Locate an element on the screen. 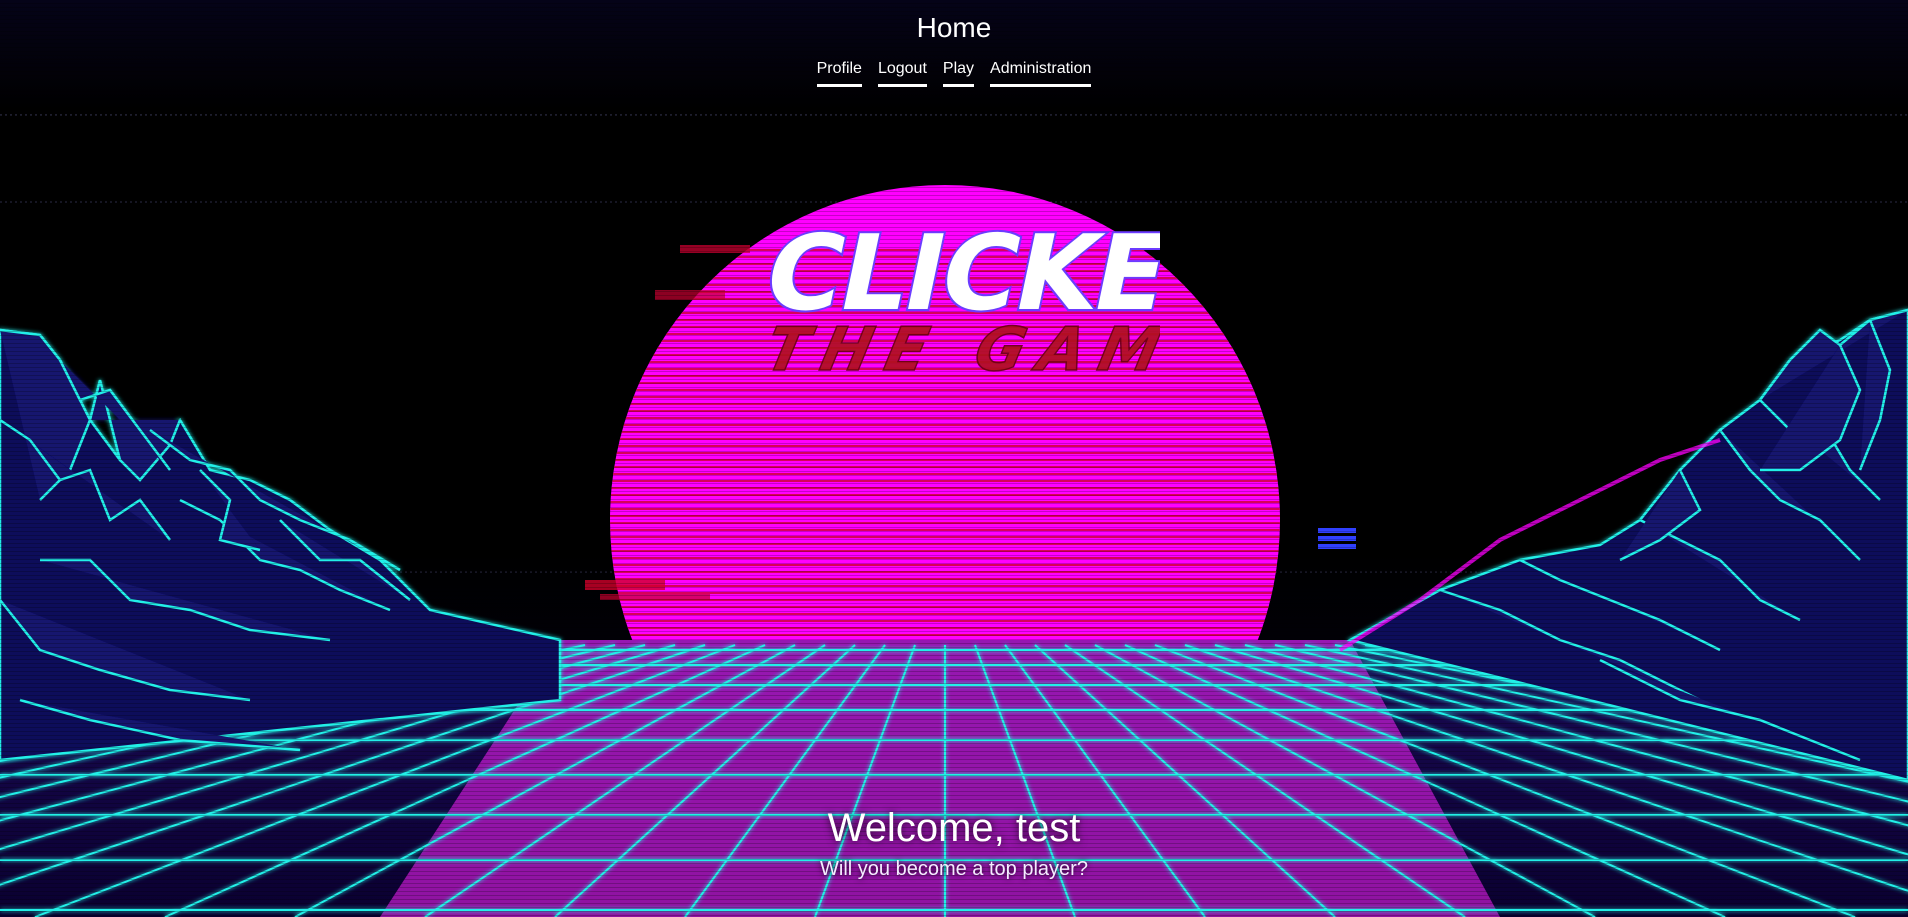 This screenshot has height=917, width=1908. top-header: Home Profile Logout Play Administration is located at coordinates (954, 43).